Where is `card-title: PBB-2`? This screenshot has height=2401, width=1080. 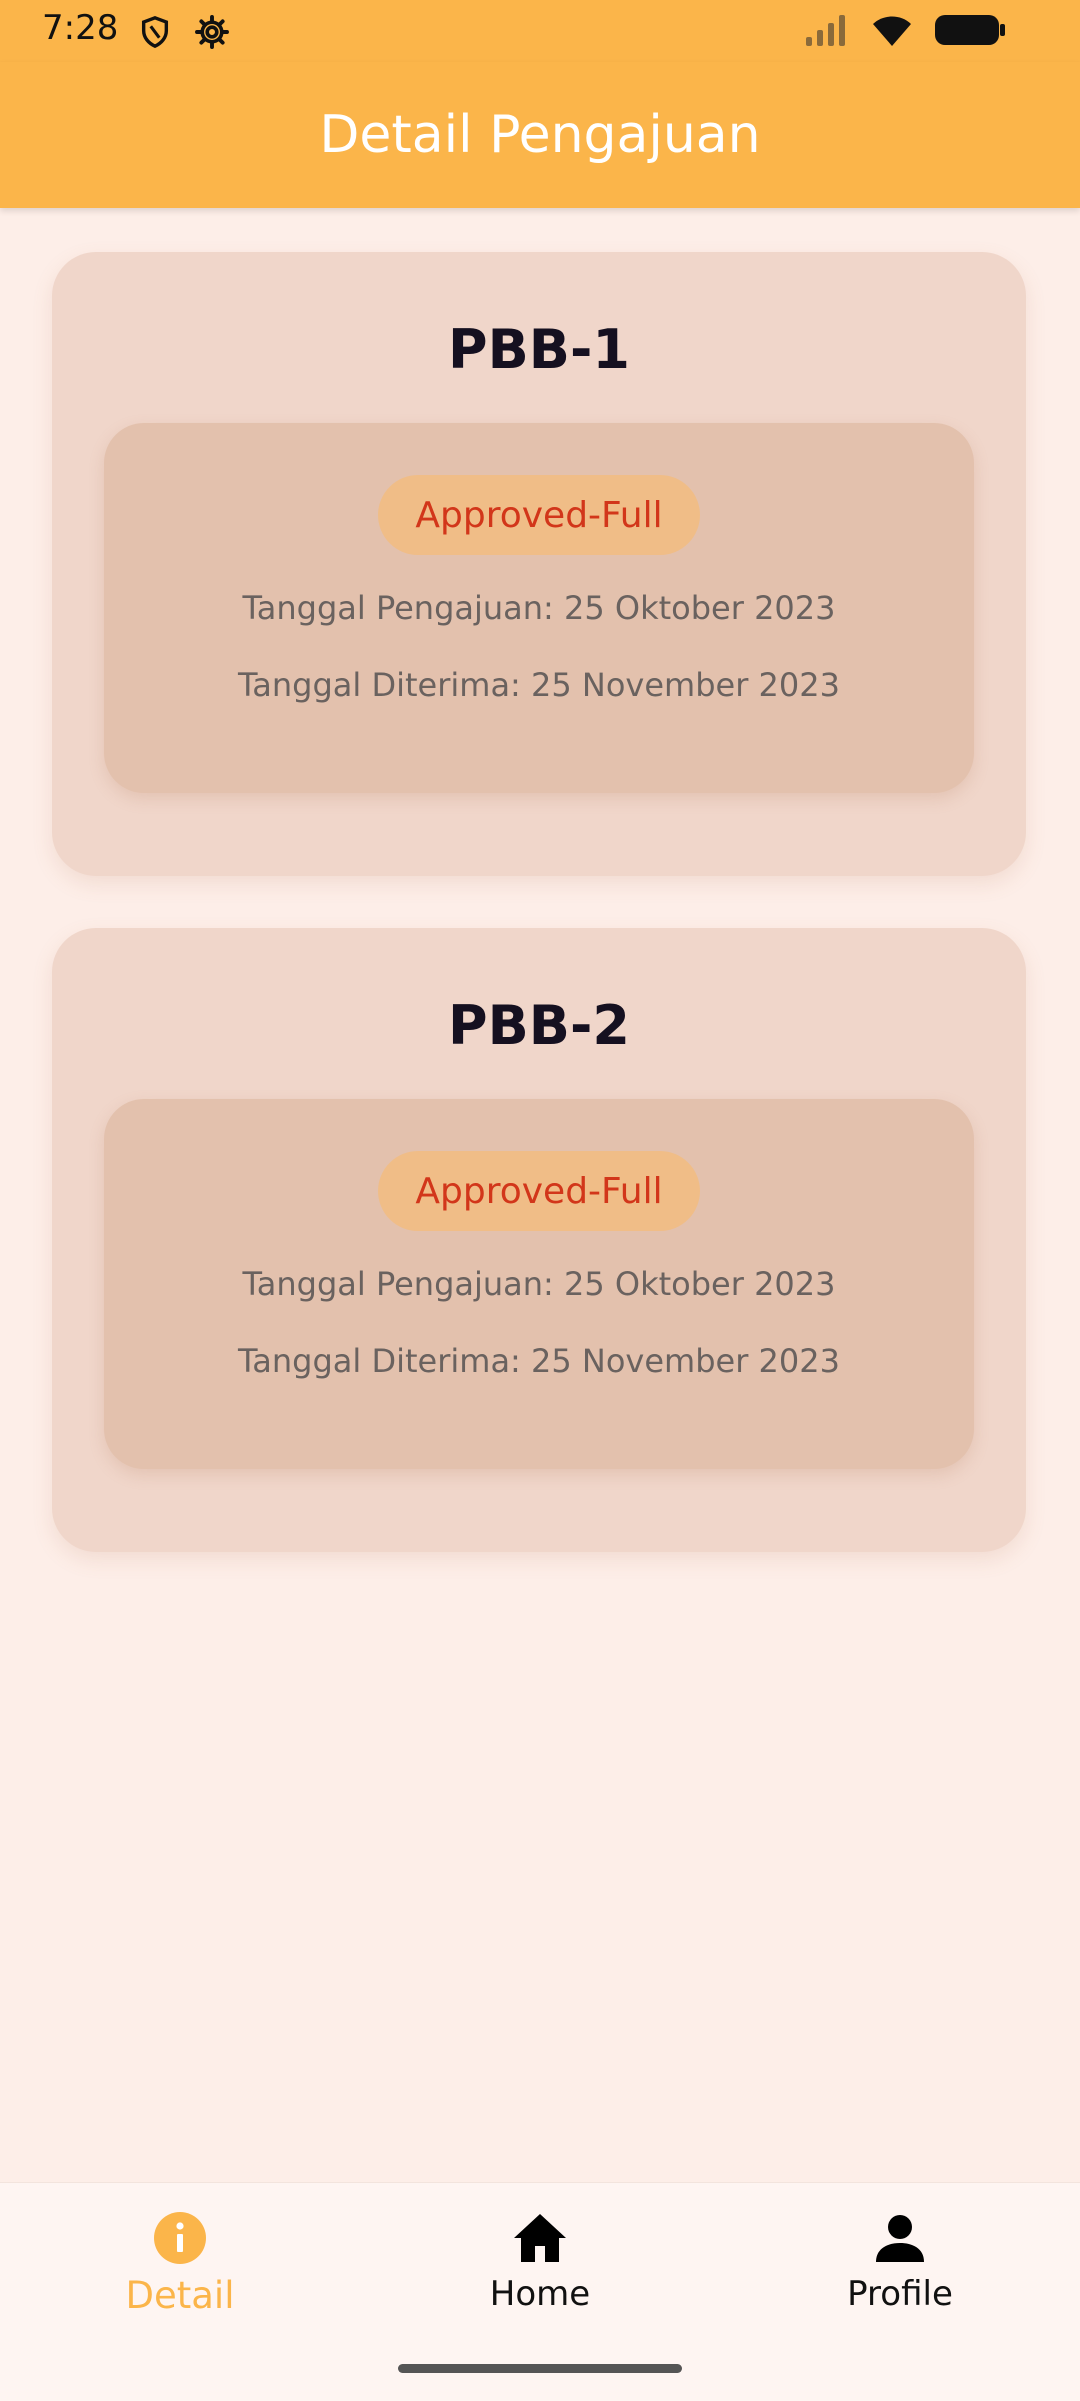 card-title: PBB-2 is located at coordinates (539, 1025).